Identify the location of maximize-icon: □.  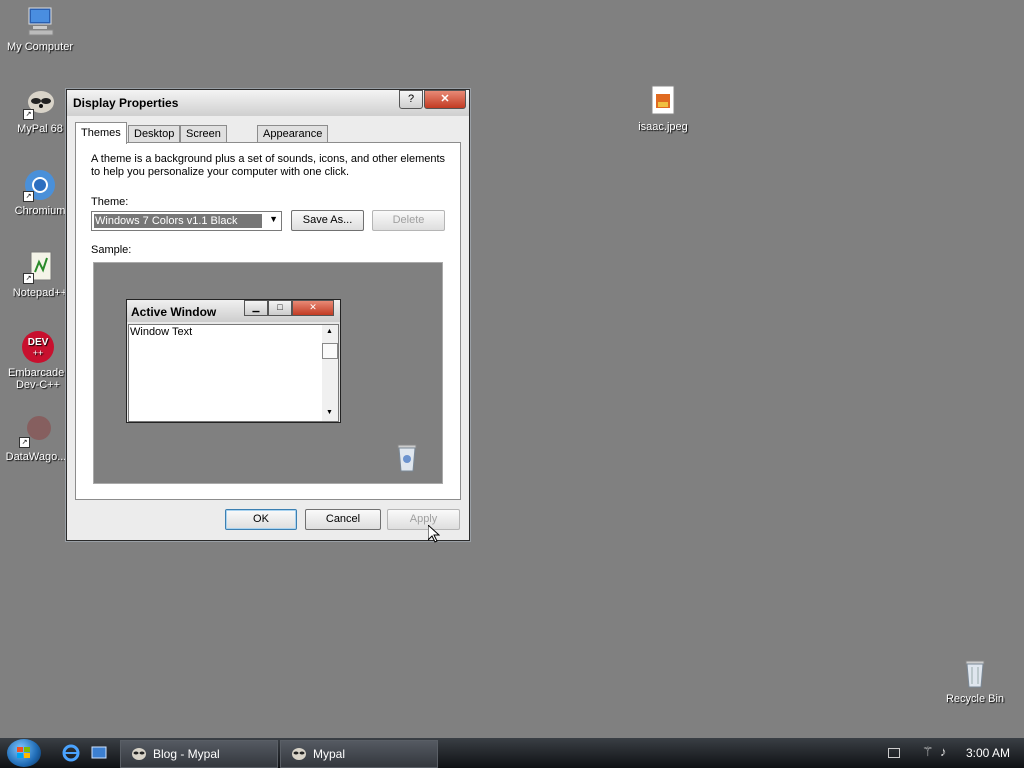
(280, 308).